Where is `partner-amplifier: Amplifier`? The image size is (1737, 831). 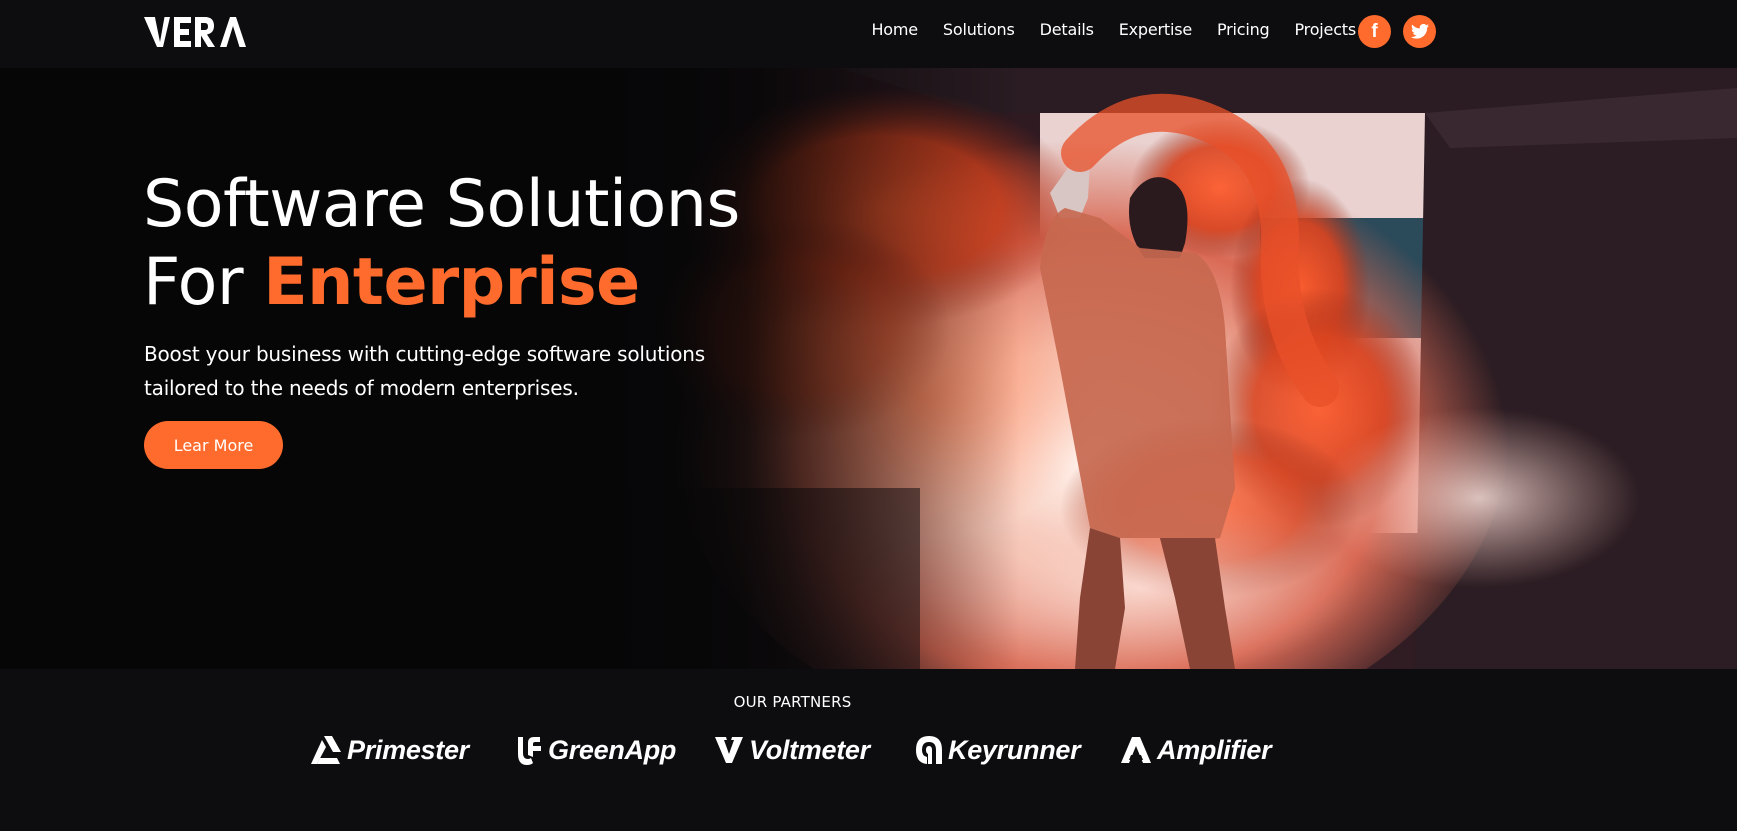 partner-amplifier: Amplifier is located at coordinates (1196, 750).